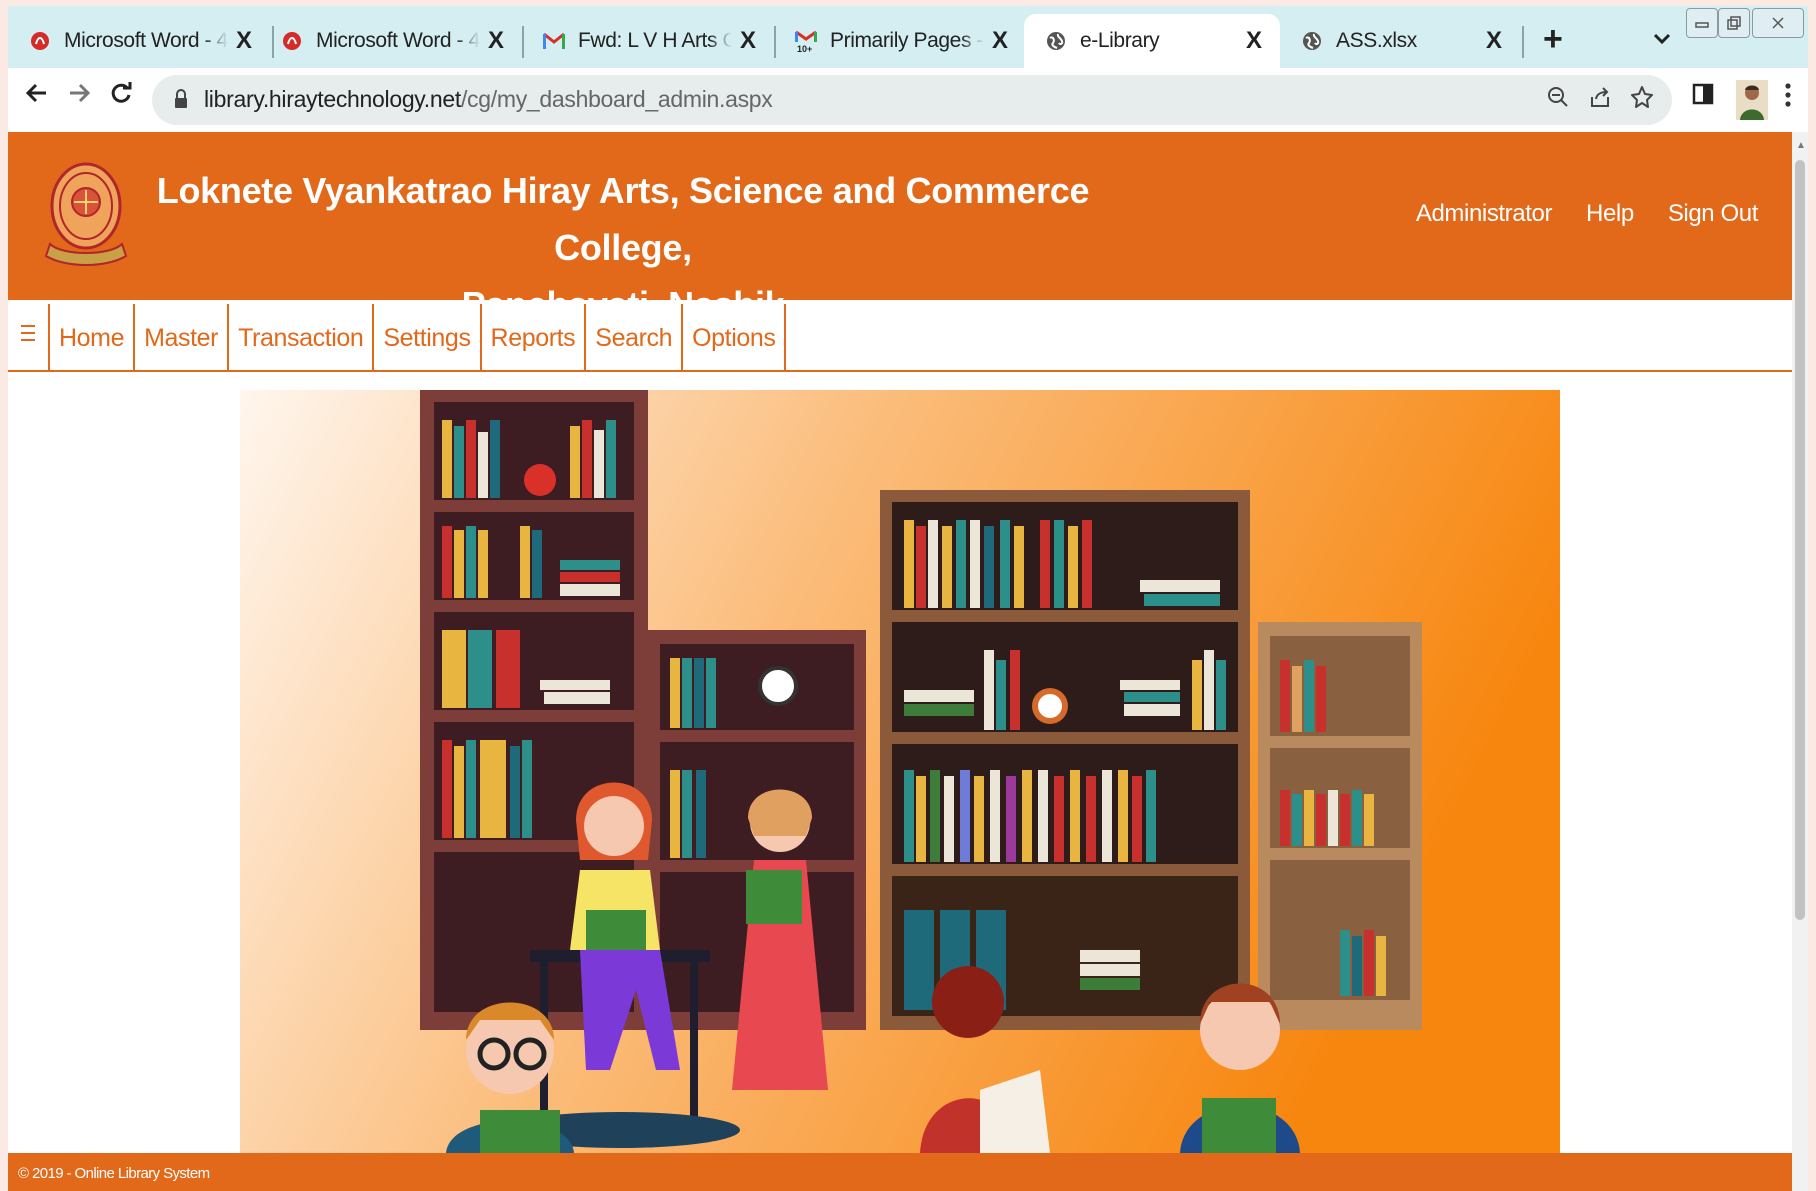  I want to click on scrollbar-thumb, so click(1800, 540).